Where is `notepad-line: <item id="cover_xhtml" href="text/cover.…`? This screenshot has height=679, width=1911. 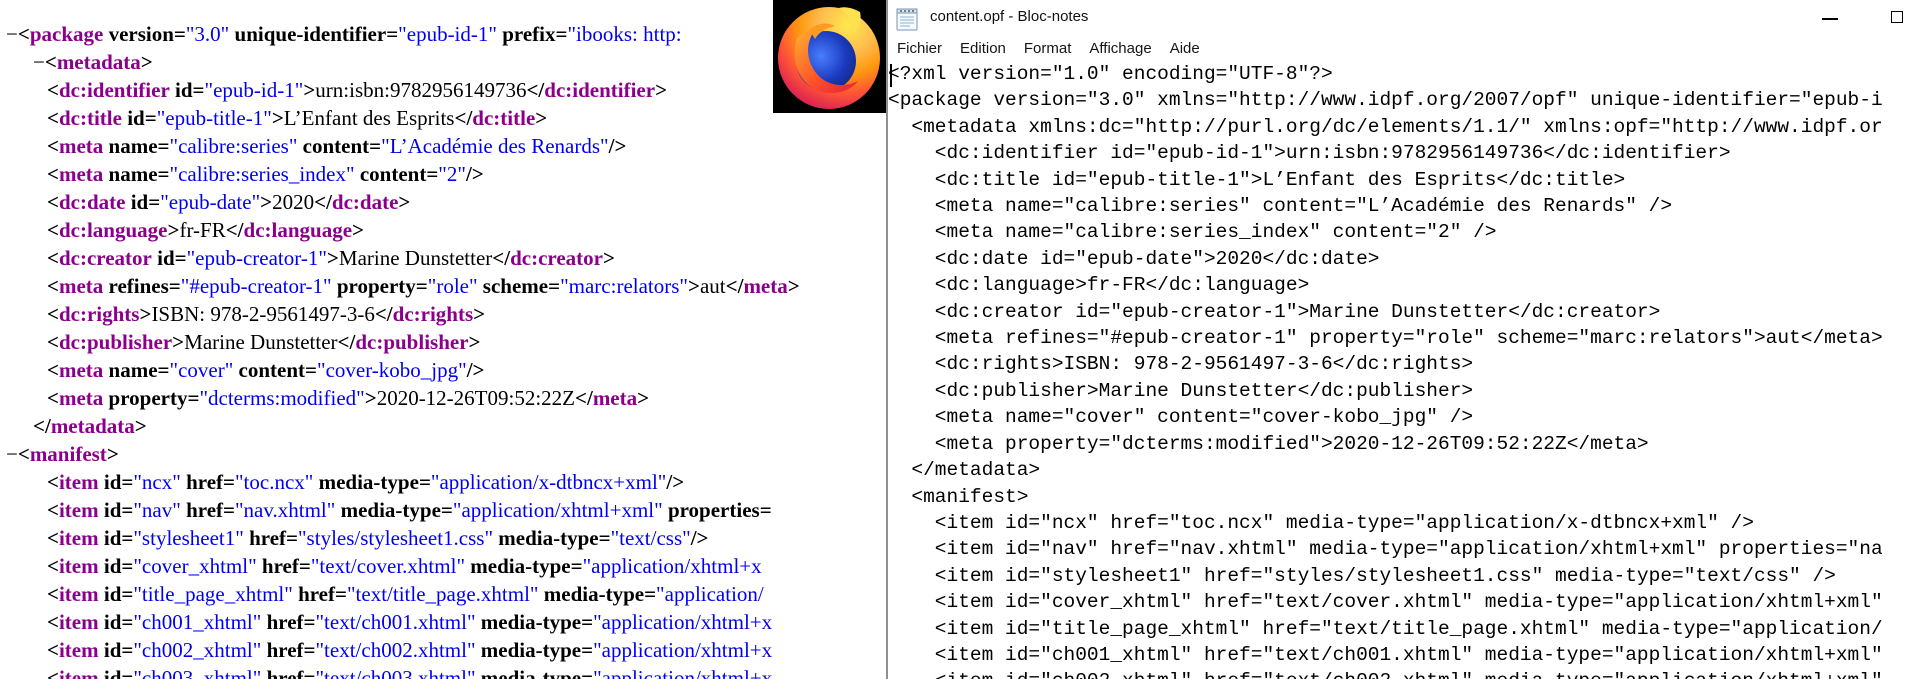
notepad-line: <item id="cover_xhtml" href="text/cover.… is located at coordinates (1385, 602).